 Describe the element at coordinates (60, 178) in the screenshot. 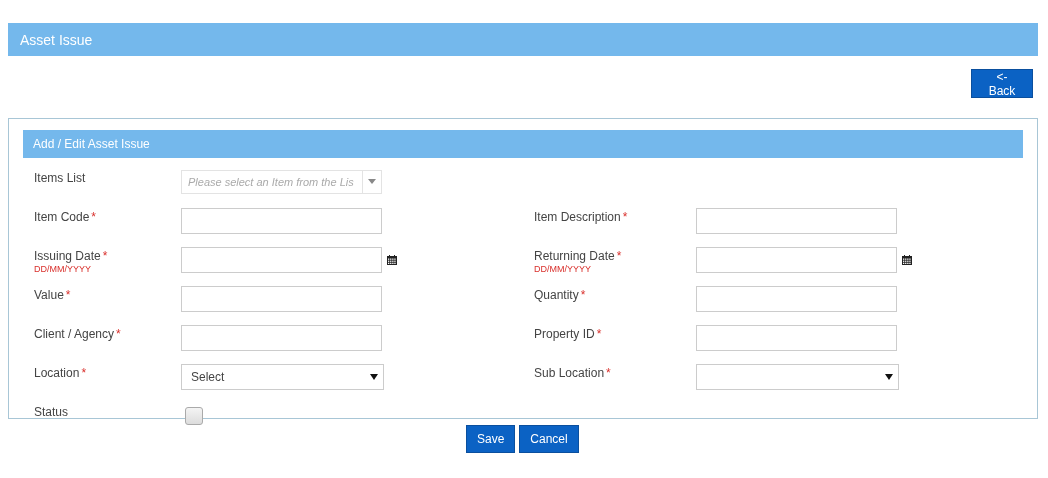

I see `field-label: Items List` at that location.